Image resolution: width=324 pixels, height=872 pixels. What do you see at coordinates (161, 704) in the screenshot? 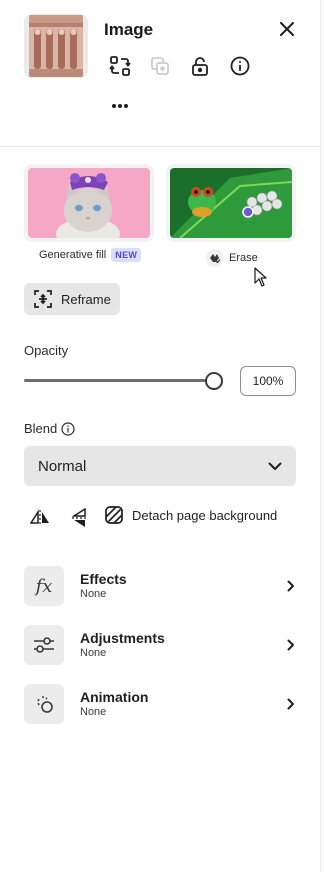
I see `animation-row: Animation None` at bounding box center [161, 704].